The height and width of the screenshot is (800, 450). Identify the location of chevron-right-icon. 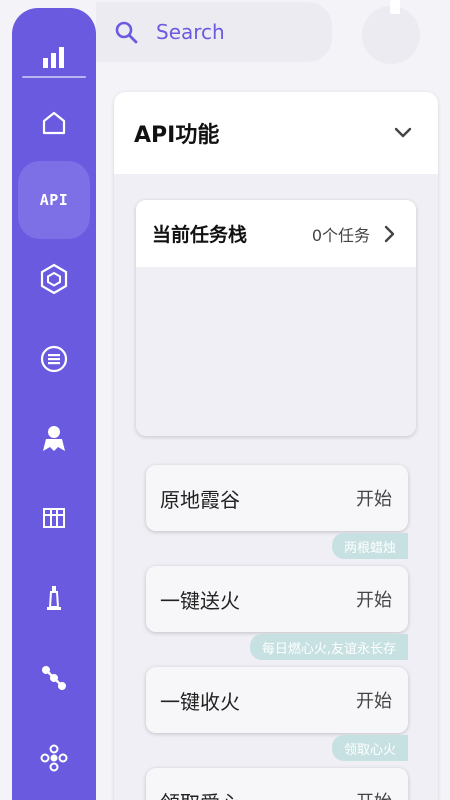
(390, 234).